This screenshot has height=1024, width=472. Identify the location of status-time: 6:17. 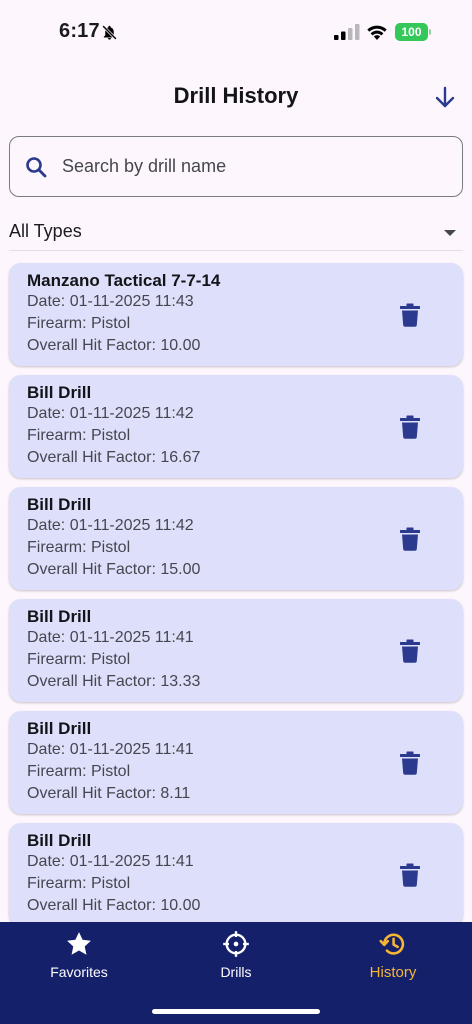
(79, 31).